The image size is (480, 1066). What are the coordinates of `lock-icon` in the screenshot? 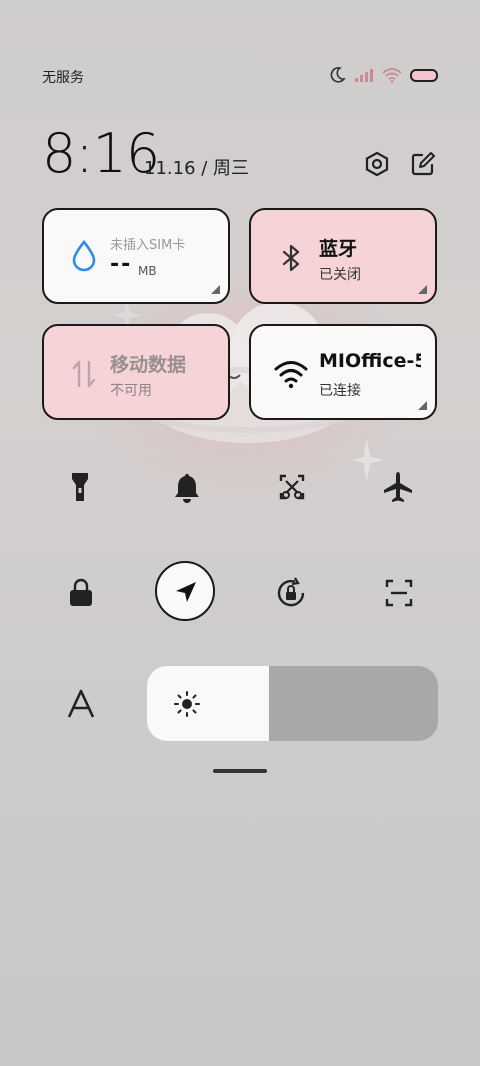 It's located at (81, 593).